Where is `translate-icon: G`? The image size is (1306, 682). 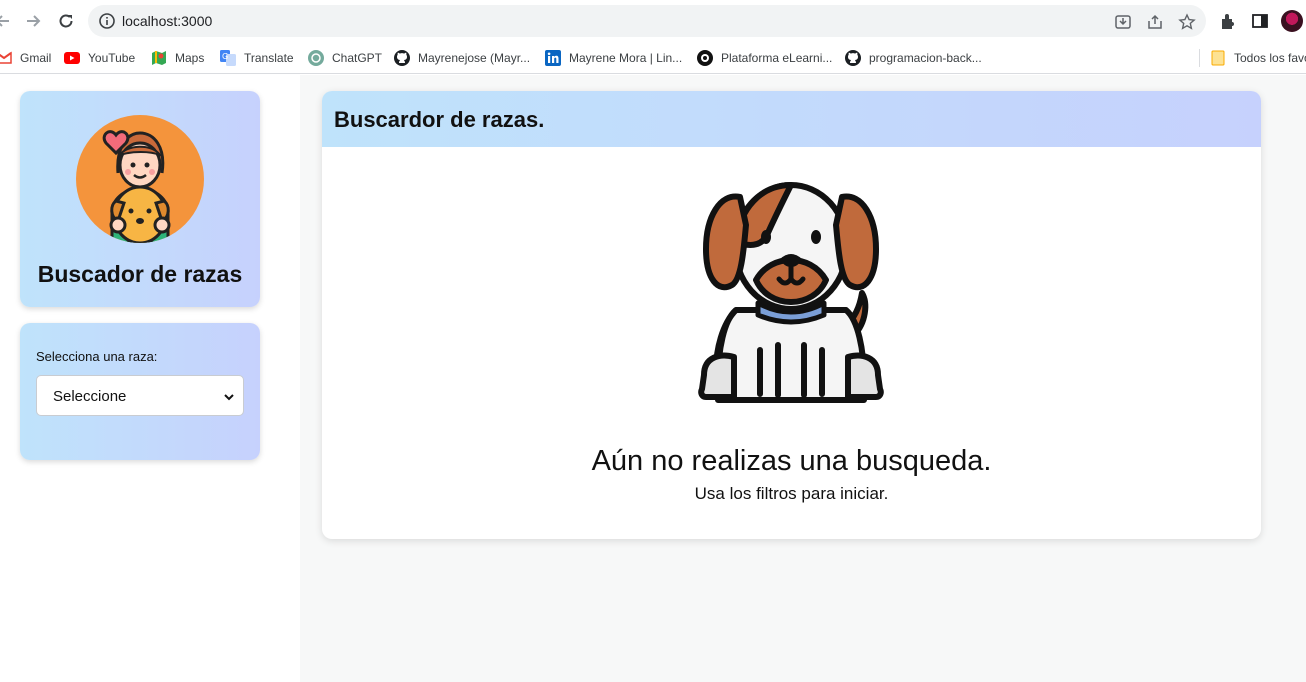
translate-icon: G is located at coordinates (228, 58).